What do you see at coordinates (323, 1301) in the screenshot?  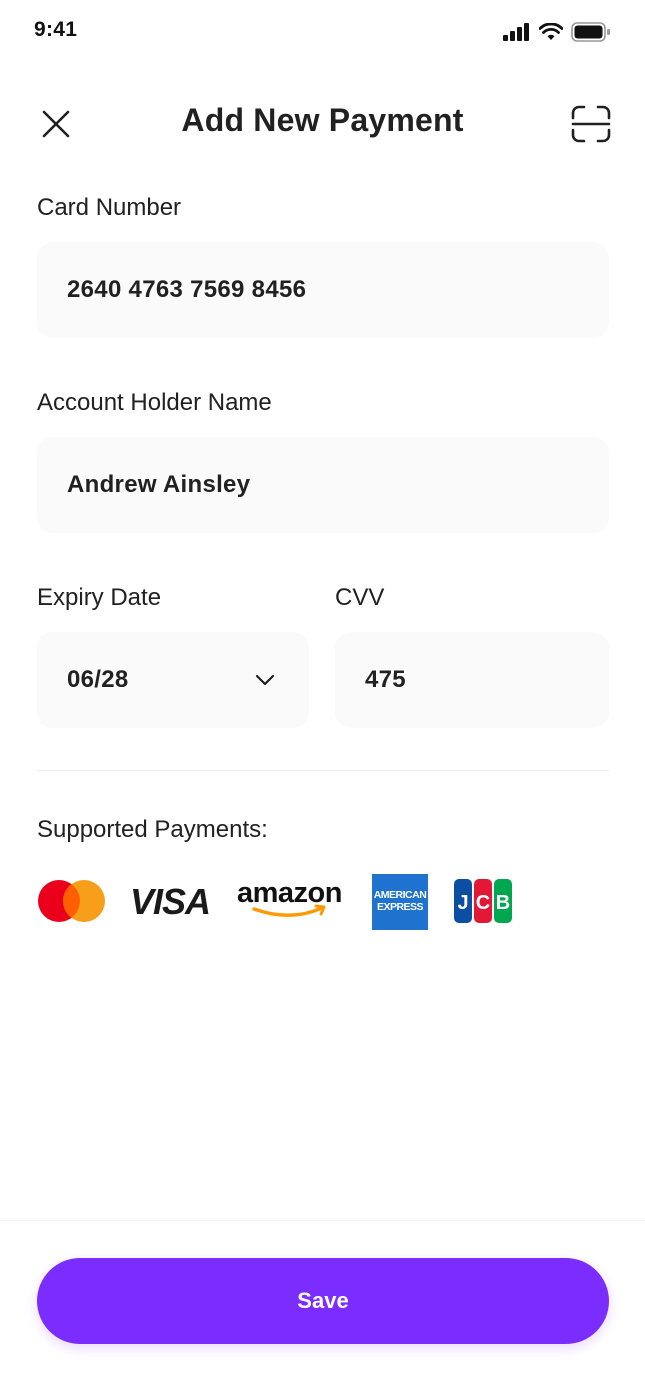 I see `save-button: Save` at bounding box center [323, 1301].